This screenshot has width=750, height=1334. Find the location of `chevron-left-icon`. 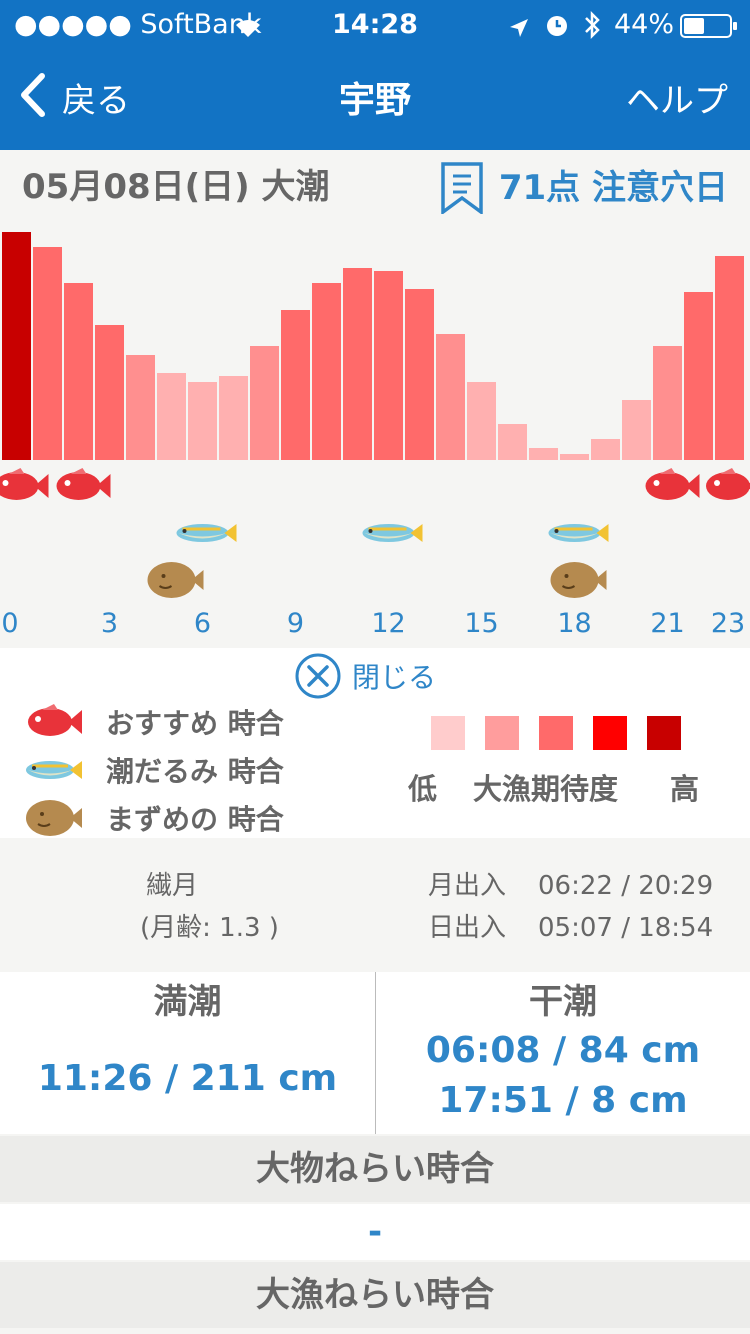

chevron-left-icon is located at coordinates (32, 101).